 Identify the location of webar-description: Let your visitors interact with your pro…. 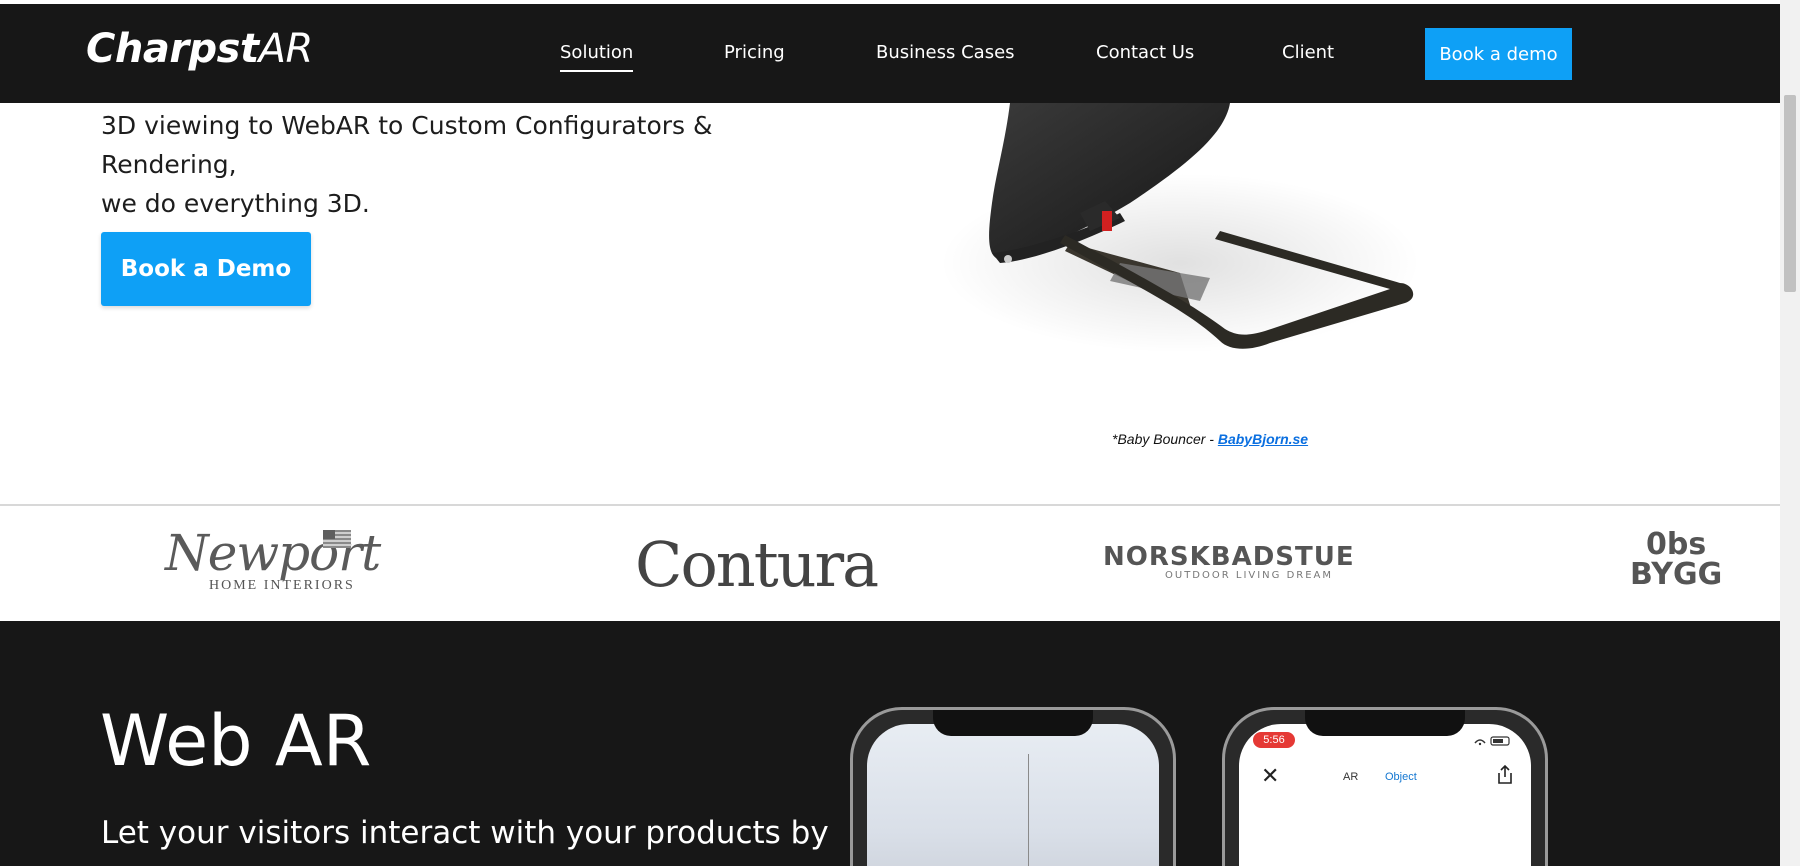
(465, 833).